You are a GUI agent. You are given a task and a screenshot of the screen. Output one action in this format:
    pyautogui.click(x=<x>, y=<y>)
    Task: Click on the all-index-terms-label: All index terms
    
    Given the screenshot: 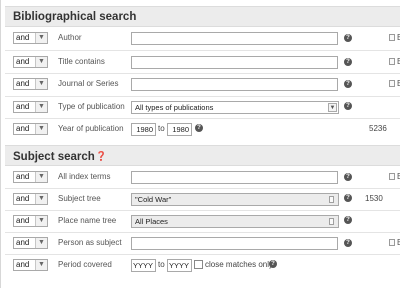 What is the action you would take?
    pyautogui.click(x=84, y=176)
    